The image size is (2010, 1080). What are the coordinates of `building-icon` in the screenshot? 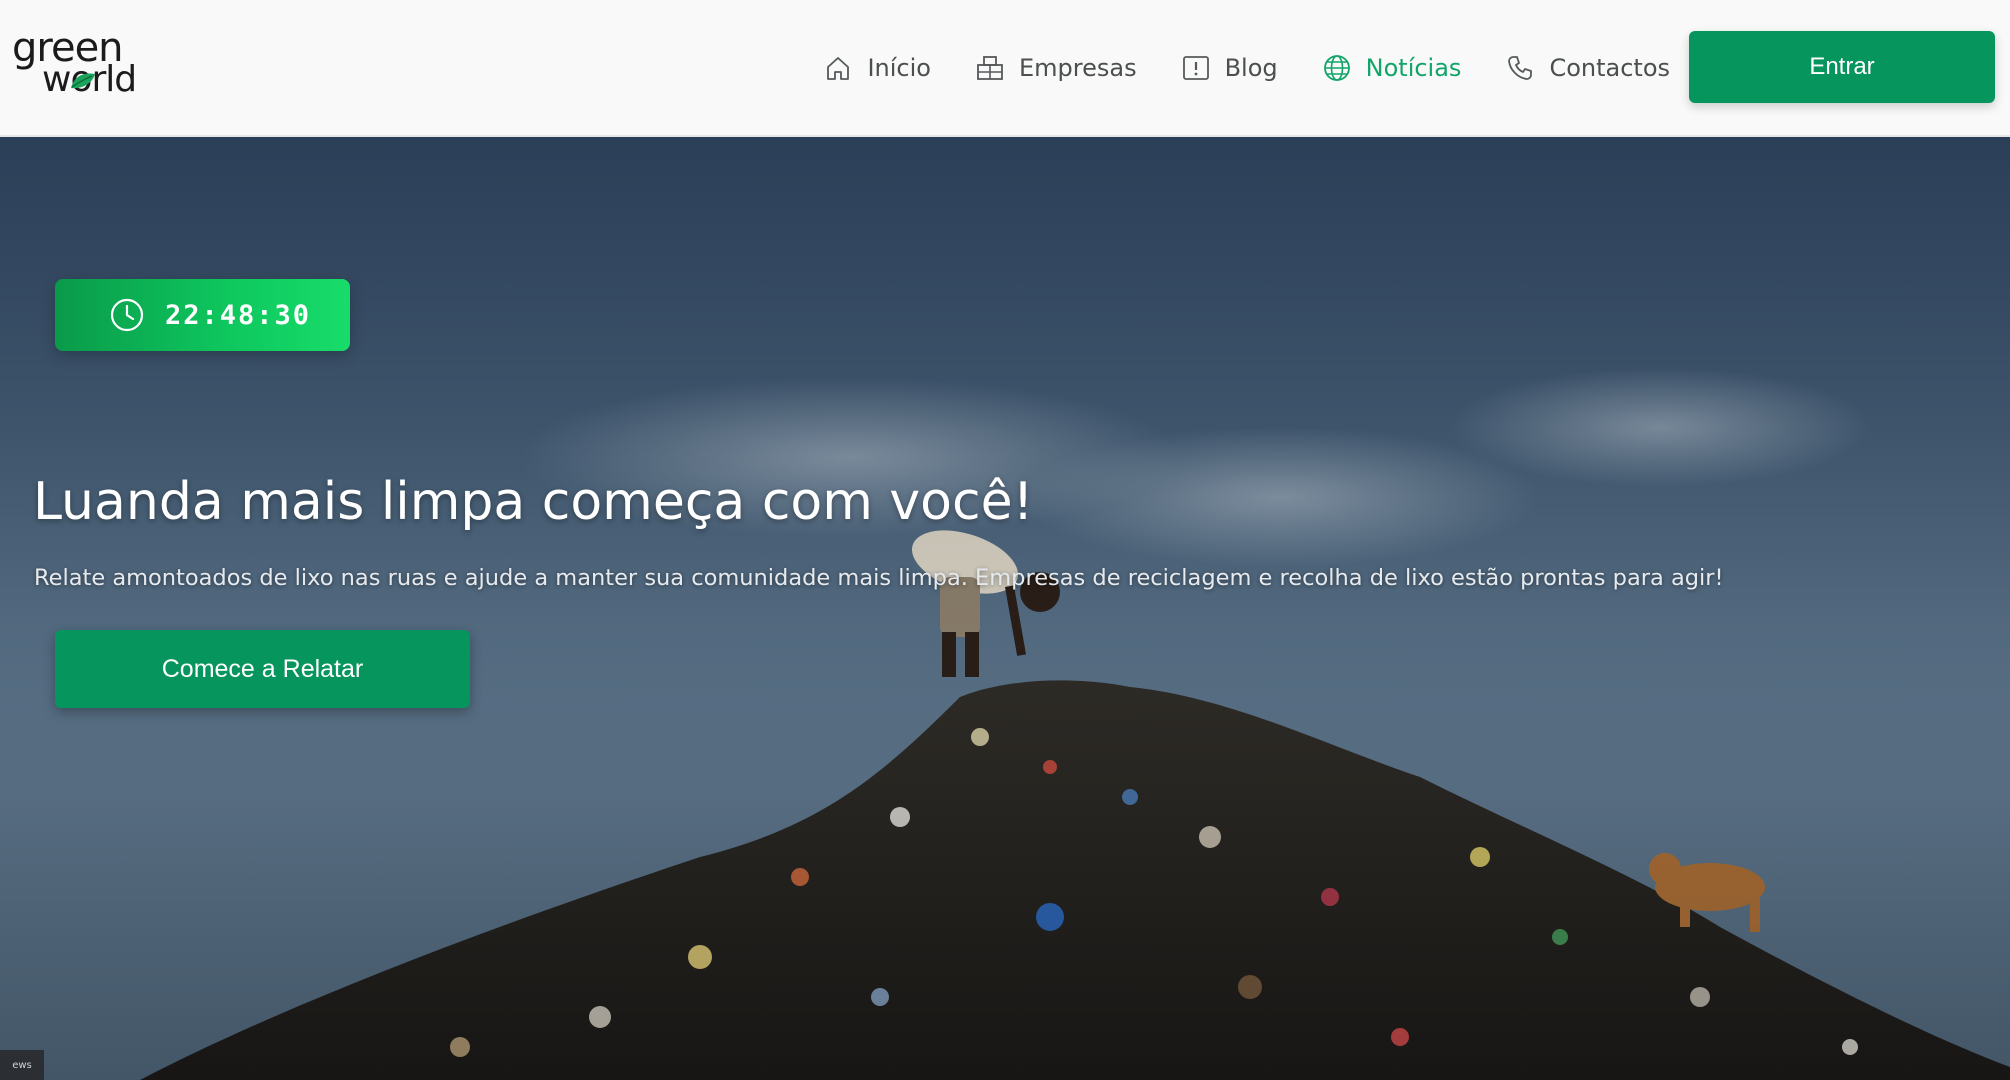 It's located at (990, 67).